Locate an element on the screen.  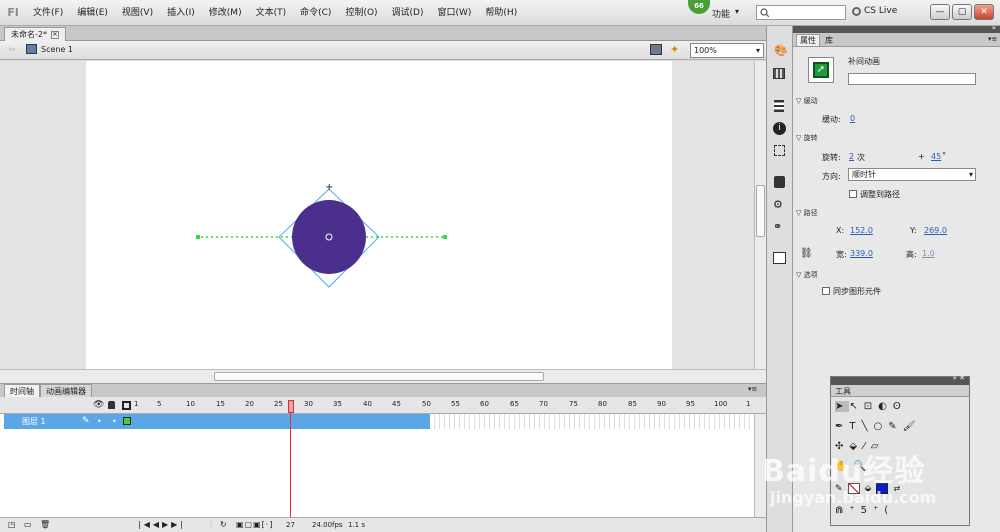
info-panel-icon: i is located at coordinates (779, 128).